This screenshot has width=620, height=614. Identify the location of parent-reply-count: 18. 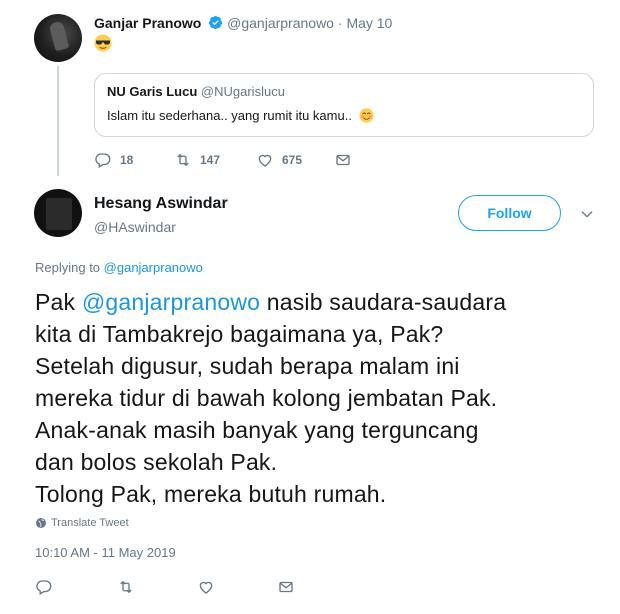
(127, 160).